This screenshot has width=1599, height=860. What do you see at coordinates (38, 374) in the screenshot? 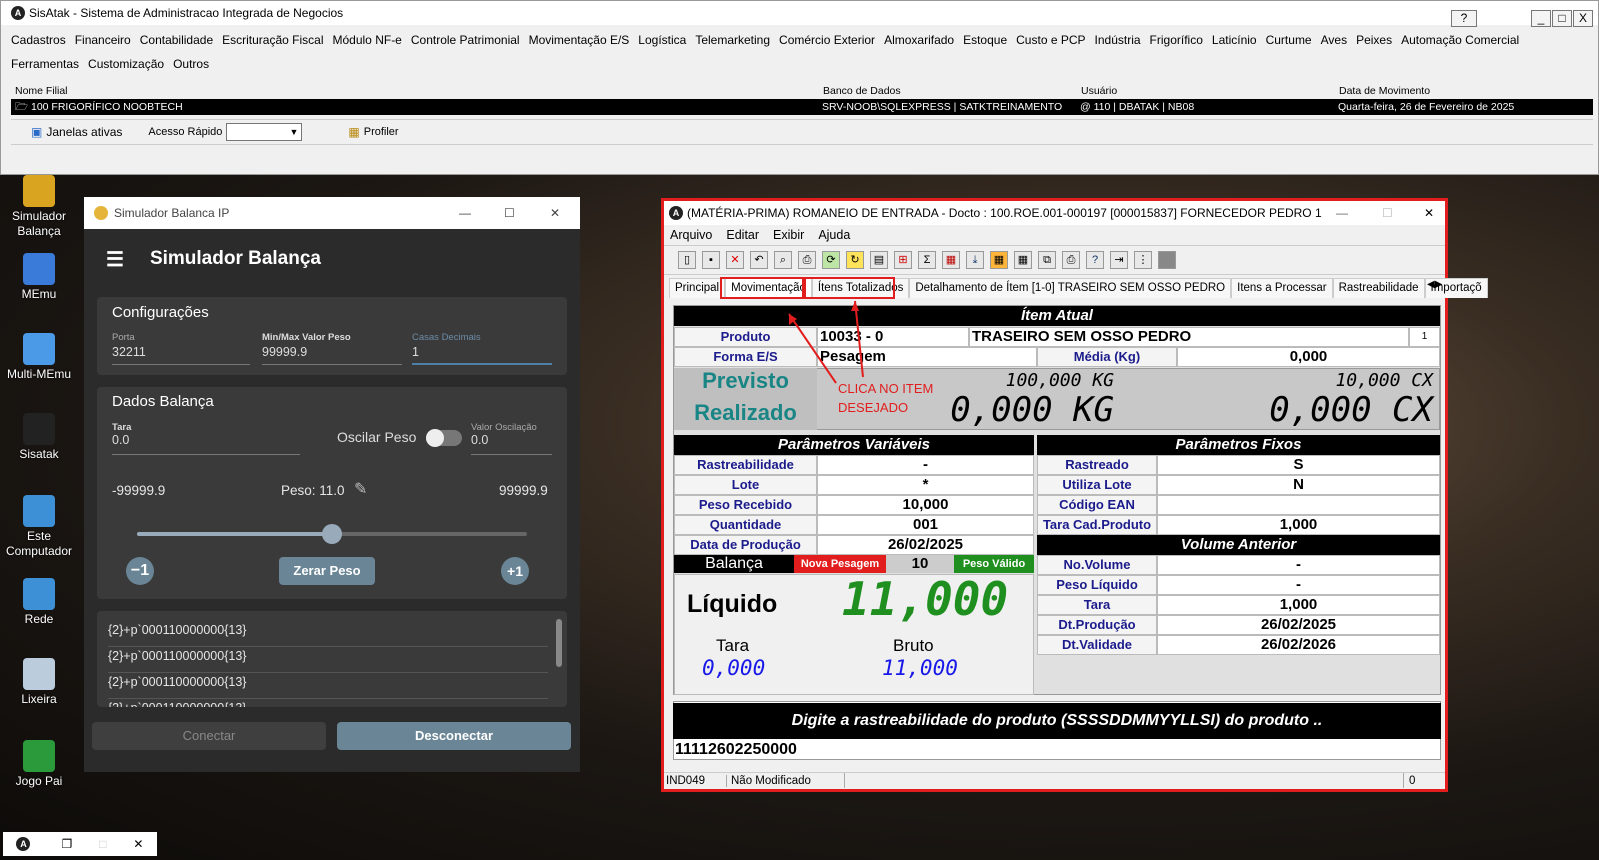
I see `desktop-icon-label: Multi-MEmu` at bounding box center [38, 374].